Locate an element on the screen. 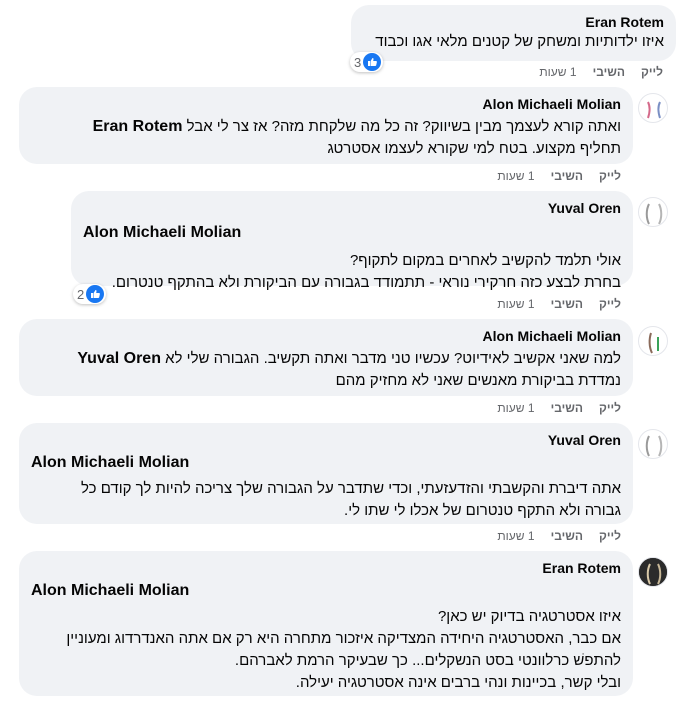  reaction-count: 2 is located at coordinates (90, 294).